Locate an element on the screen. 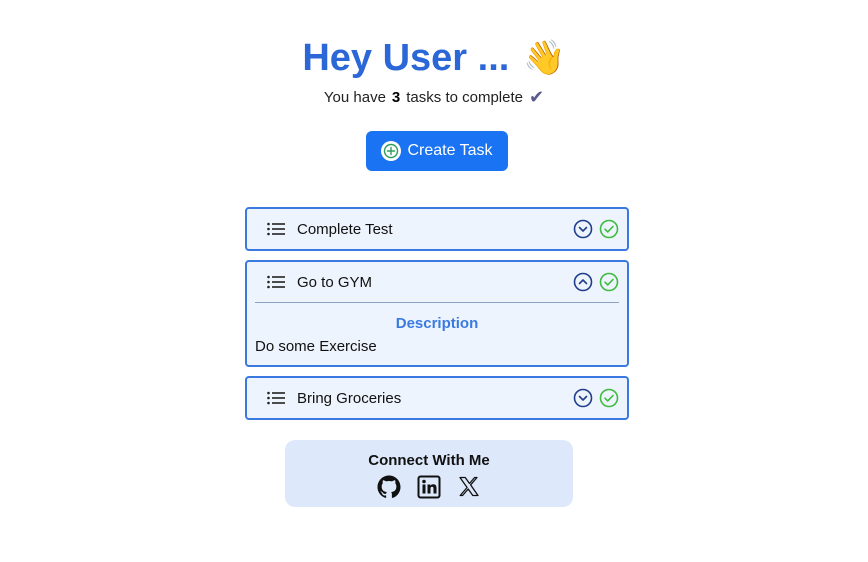  chevron-up-icon is located at coordinates (583, 282).